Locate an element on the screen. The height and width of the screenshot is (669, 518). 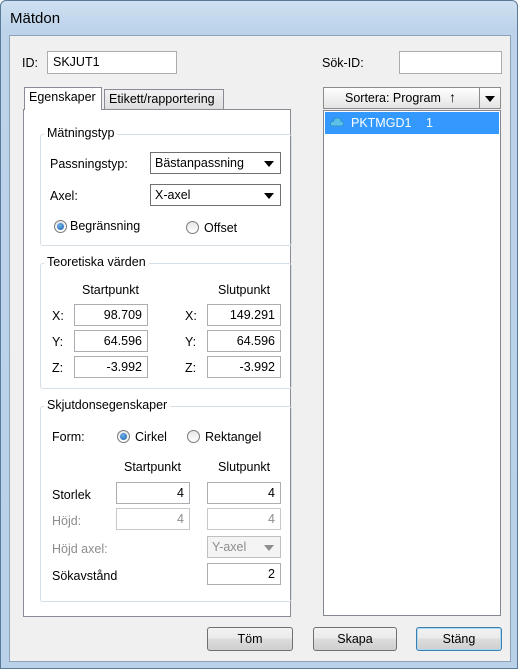
theoretical-y-end-input: 64.596 is located at coordinates (244, 341).